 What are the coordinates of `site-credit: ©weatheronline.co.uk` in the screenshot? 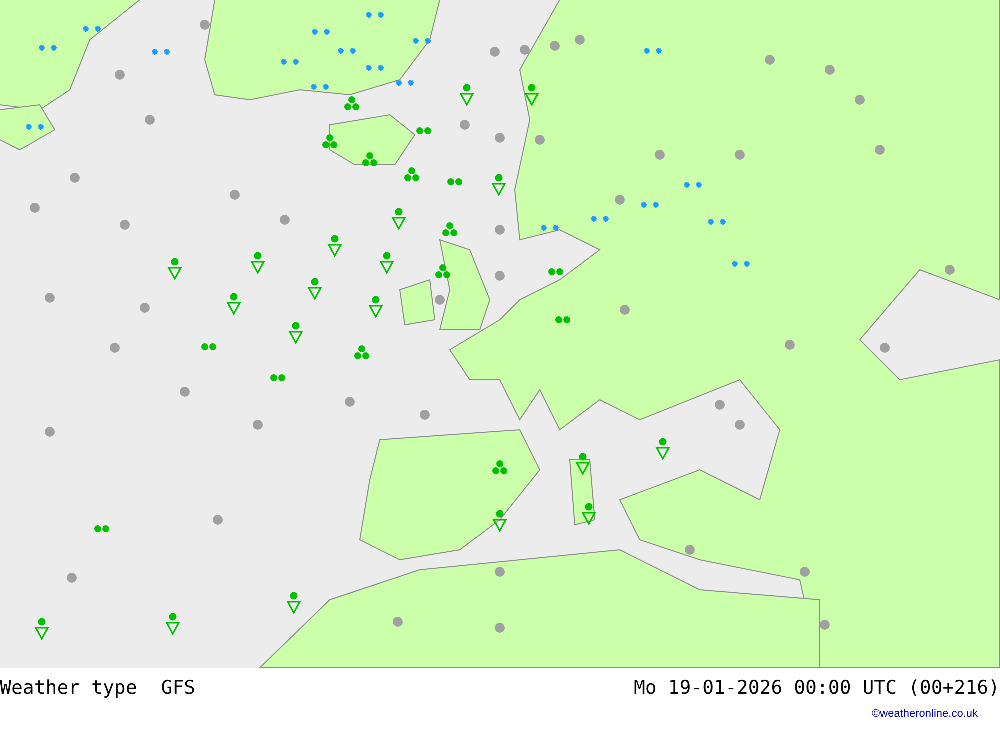 It's located at (925, 714).